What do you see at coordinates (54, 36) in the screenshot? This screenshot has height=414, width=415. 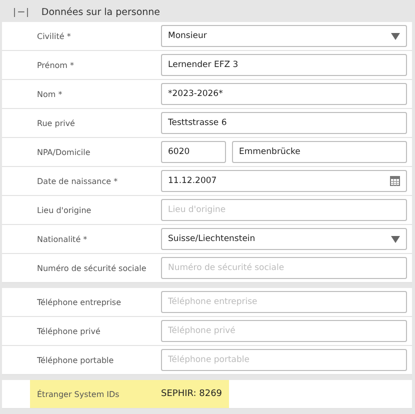 I see `field-label: Civilité *` at bounding box center [54, 36].